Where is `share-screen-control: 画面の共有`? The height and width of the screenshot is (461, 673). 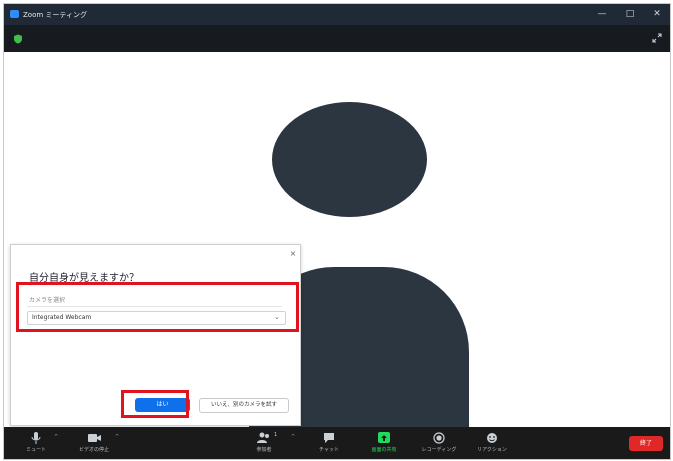 share-screen-control: 画面の共有 is located at coordinates (384, 445).